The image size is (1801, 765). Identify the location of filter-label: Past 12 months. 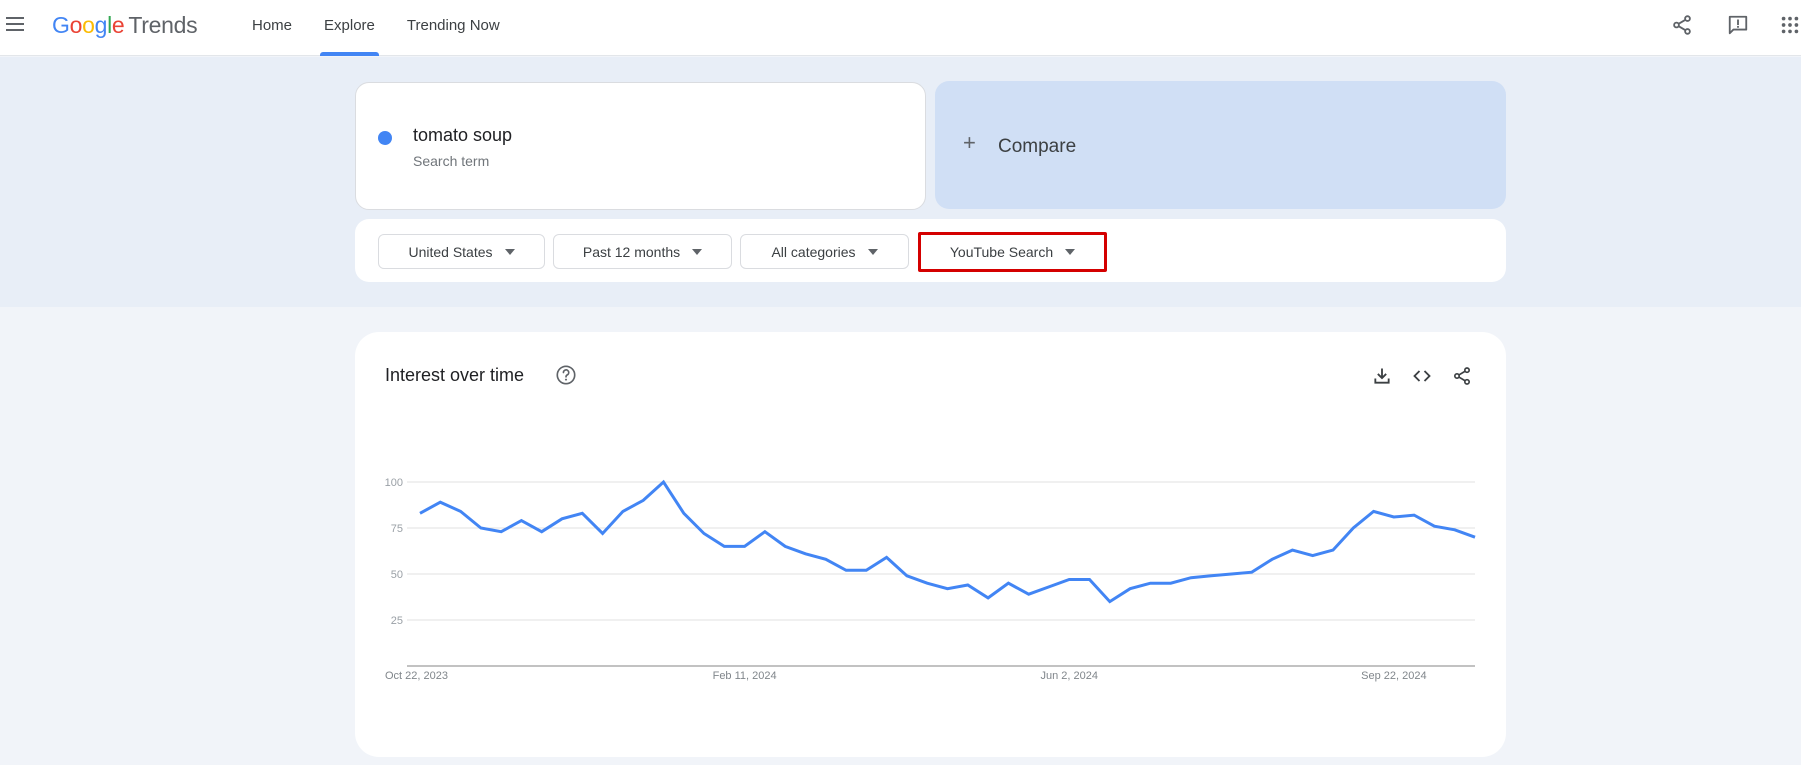
(631, 251).